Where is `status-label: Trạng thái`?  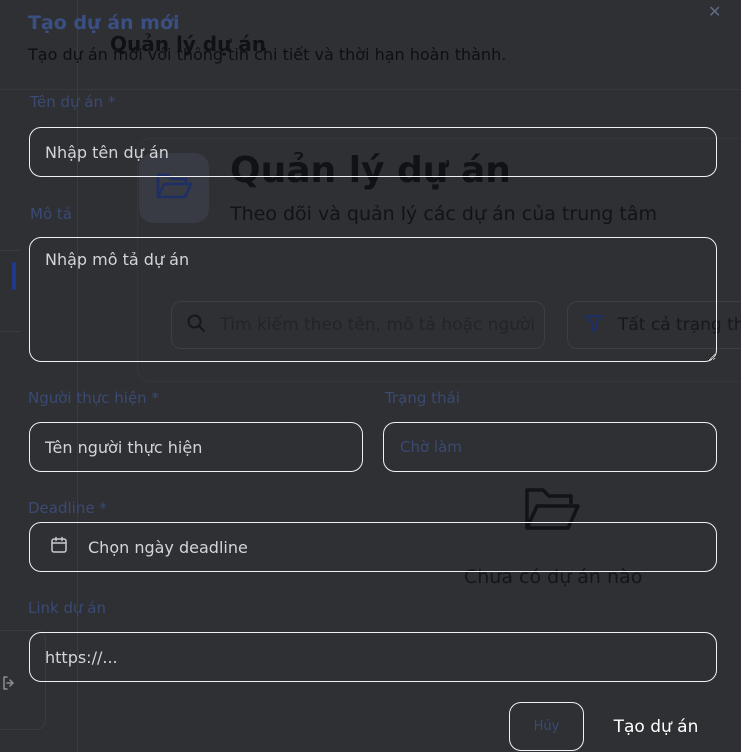 status-label: Trạng thái is located at coordinates (422, 398).